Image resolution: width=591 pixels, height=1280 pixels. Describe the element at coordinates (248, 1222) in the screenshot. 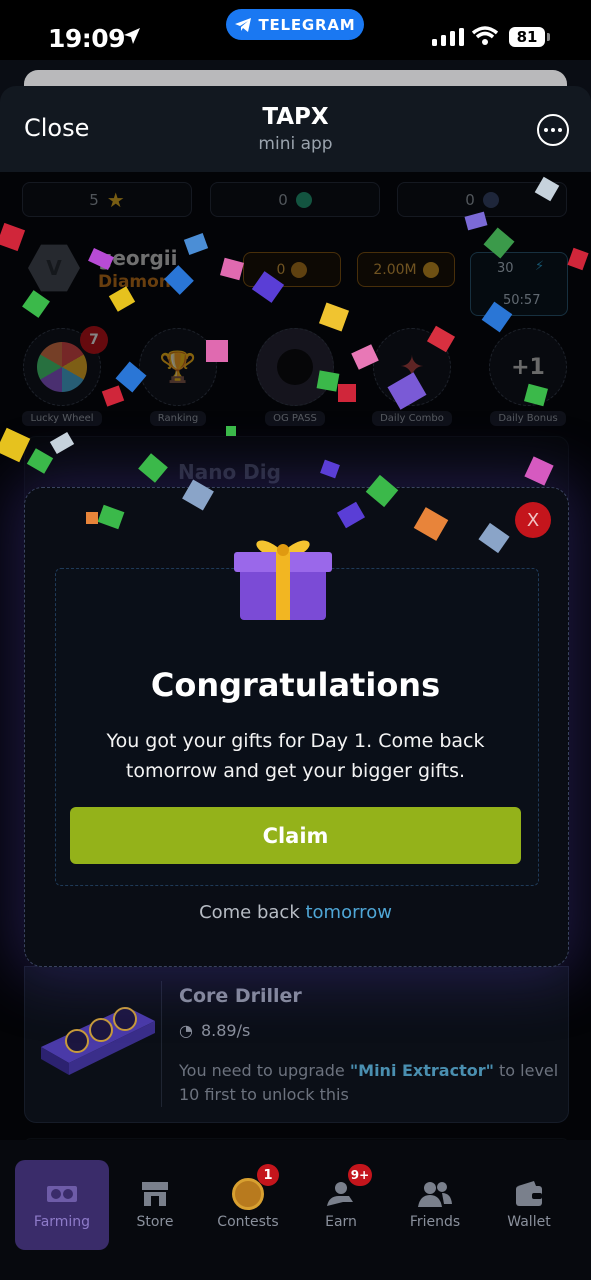

I see `nav-label: Contests` at that location.